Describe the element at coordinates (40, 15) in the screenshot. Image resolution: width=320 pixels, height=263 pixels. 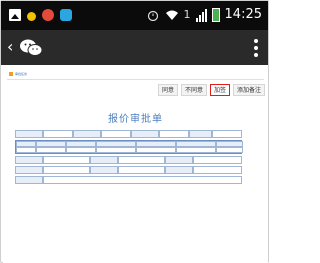
I see `status-left` at that location.